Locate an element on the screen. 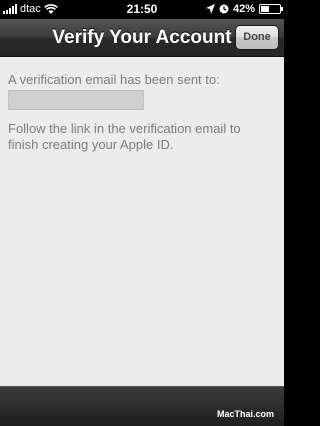  status-bar: dtac 21:50 42% is located at coordinates (142, 9).